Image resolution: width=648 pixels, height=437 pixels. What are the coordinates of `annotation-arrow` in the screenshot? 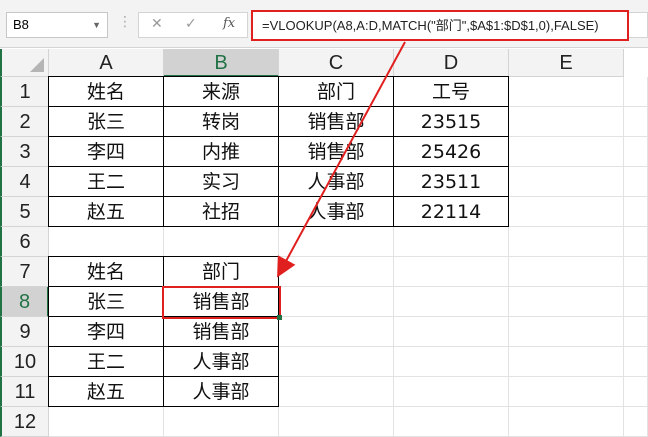 It's located at (341, 159).